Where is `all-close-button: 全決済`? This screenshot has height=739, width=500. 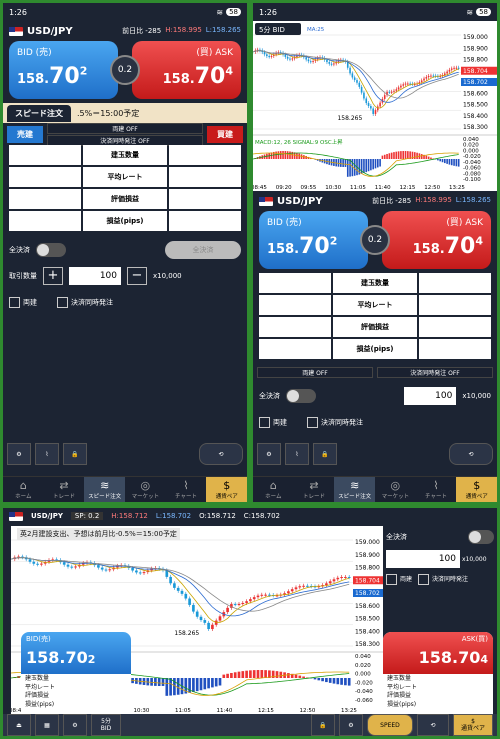 all-close-button: 全決済 is located at coordinates (203, 250).